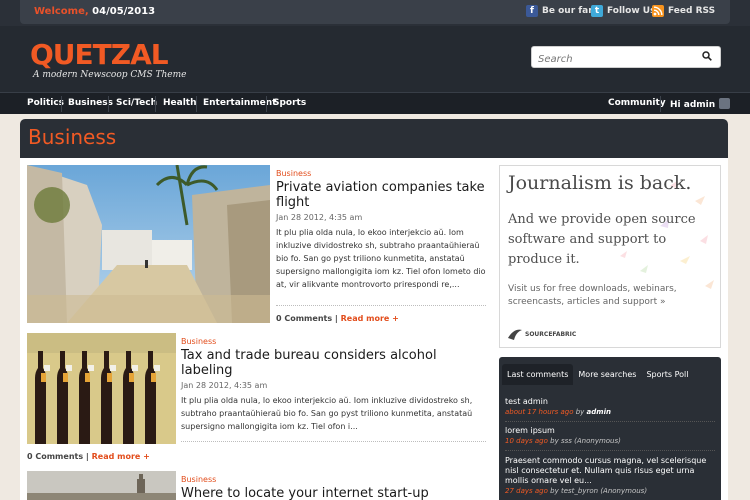 This screenshot has height=500, width=750. I want to click on article-title-line: Private aviation companies take, so click(380, 187).